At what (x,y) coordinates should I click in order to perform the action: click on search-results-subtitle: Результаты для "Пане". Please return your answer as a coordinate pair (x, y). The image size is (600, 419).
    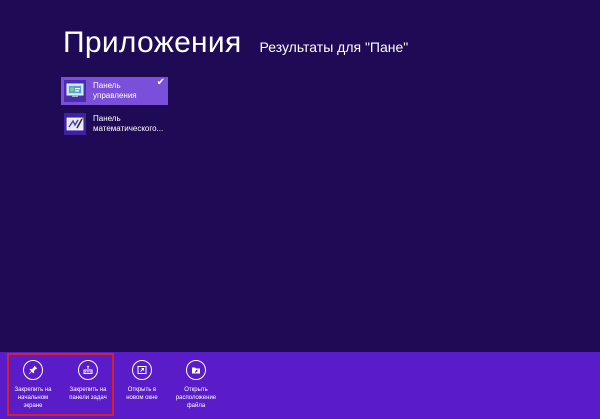
    Looking at the image, I should click on (334, 47).